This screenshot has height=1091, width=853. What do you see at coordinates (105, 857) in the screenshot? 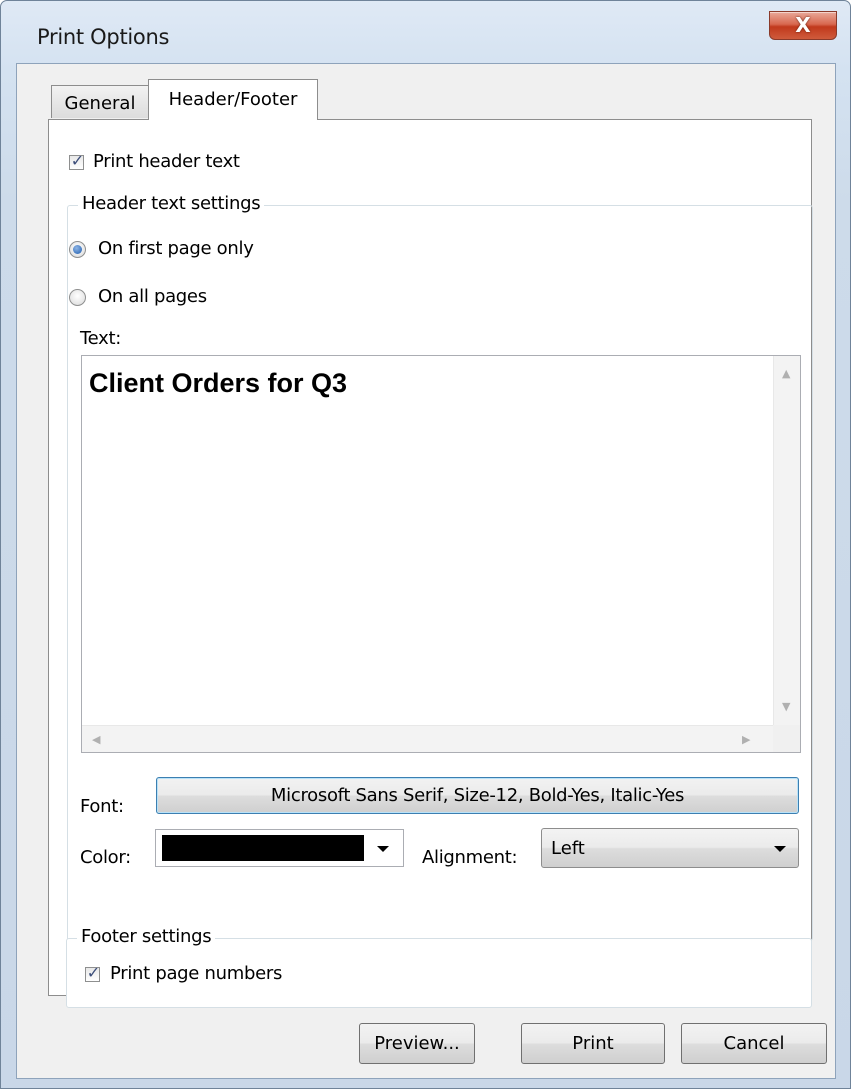
I see `color-label: Color:` at bounding box center [105, 857].